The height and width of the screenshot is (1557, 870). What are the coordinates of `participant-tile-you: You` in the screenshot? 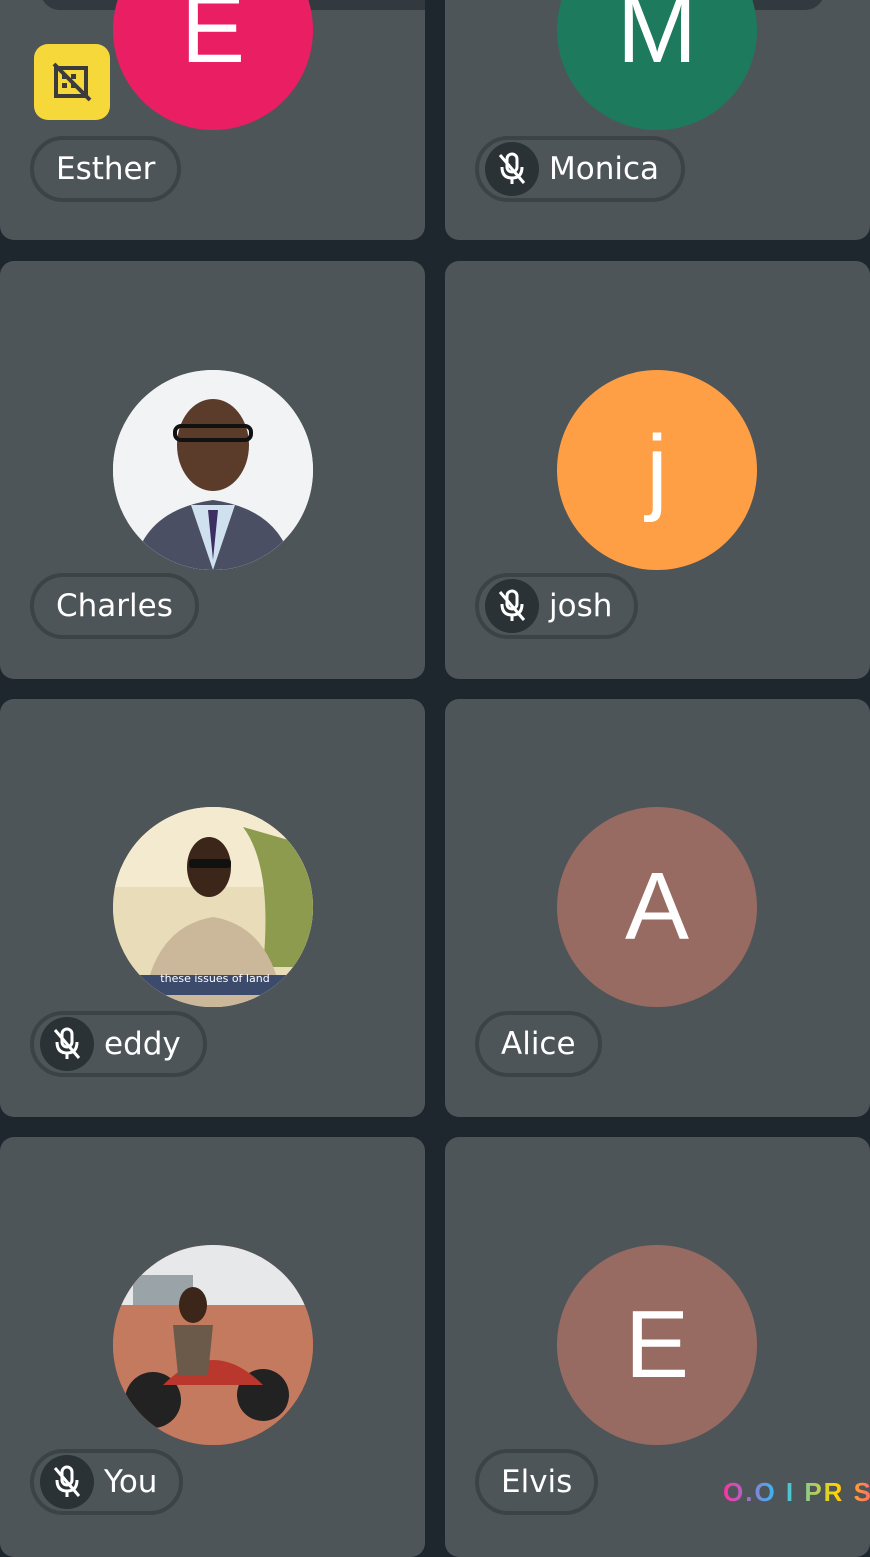 It's located at (212, 1347).